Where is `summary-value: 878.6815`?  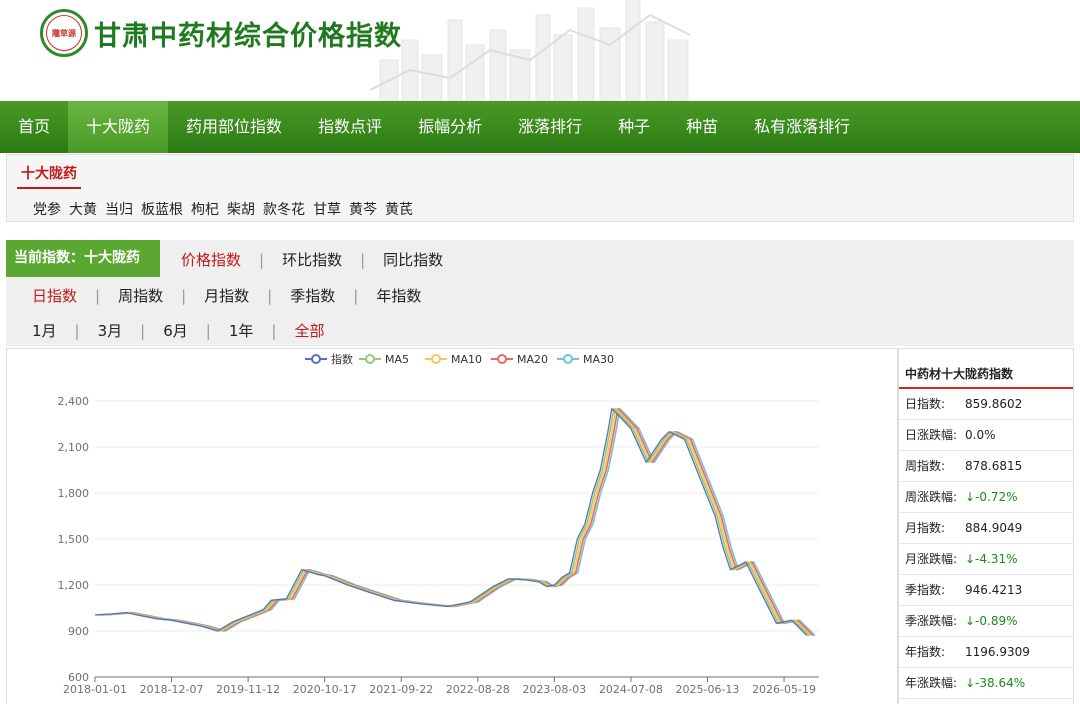 summary-value: 878.6815 is located at coordinates (994, 466).